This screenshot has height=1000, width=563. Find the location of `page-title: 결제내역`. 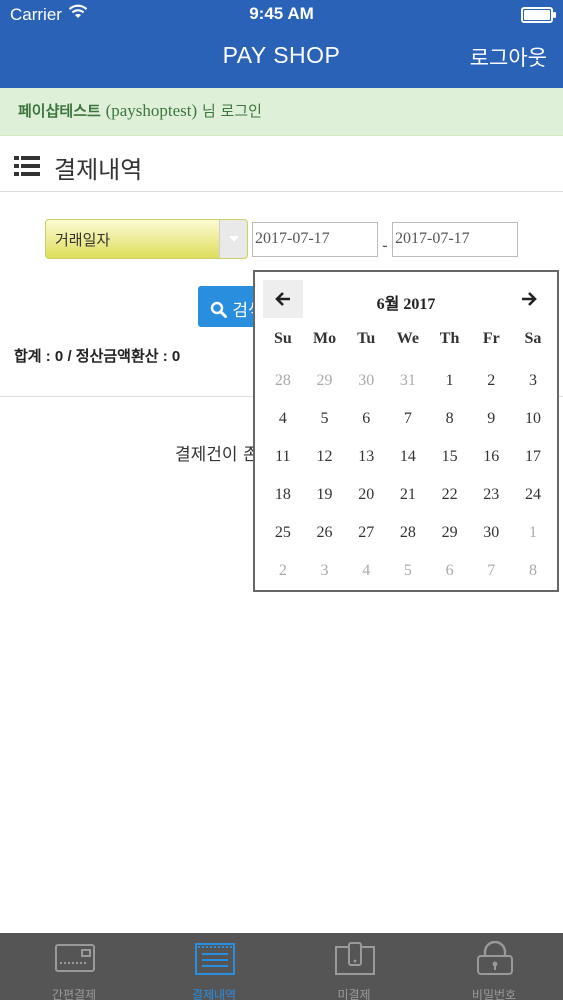

page-title: 결제내역 is located at coordinates (98, 170).